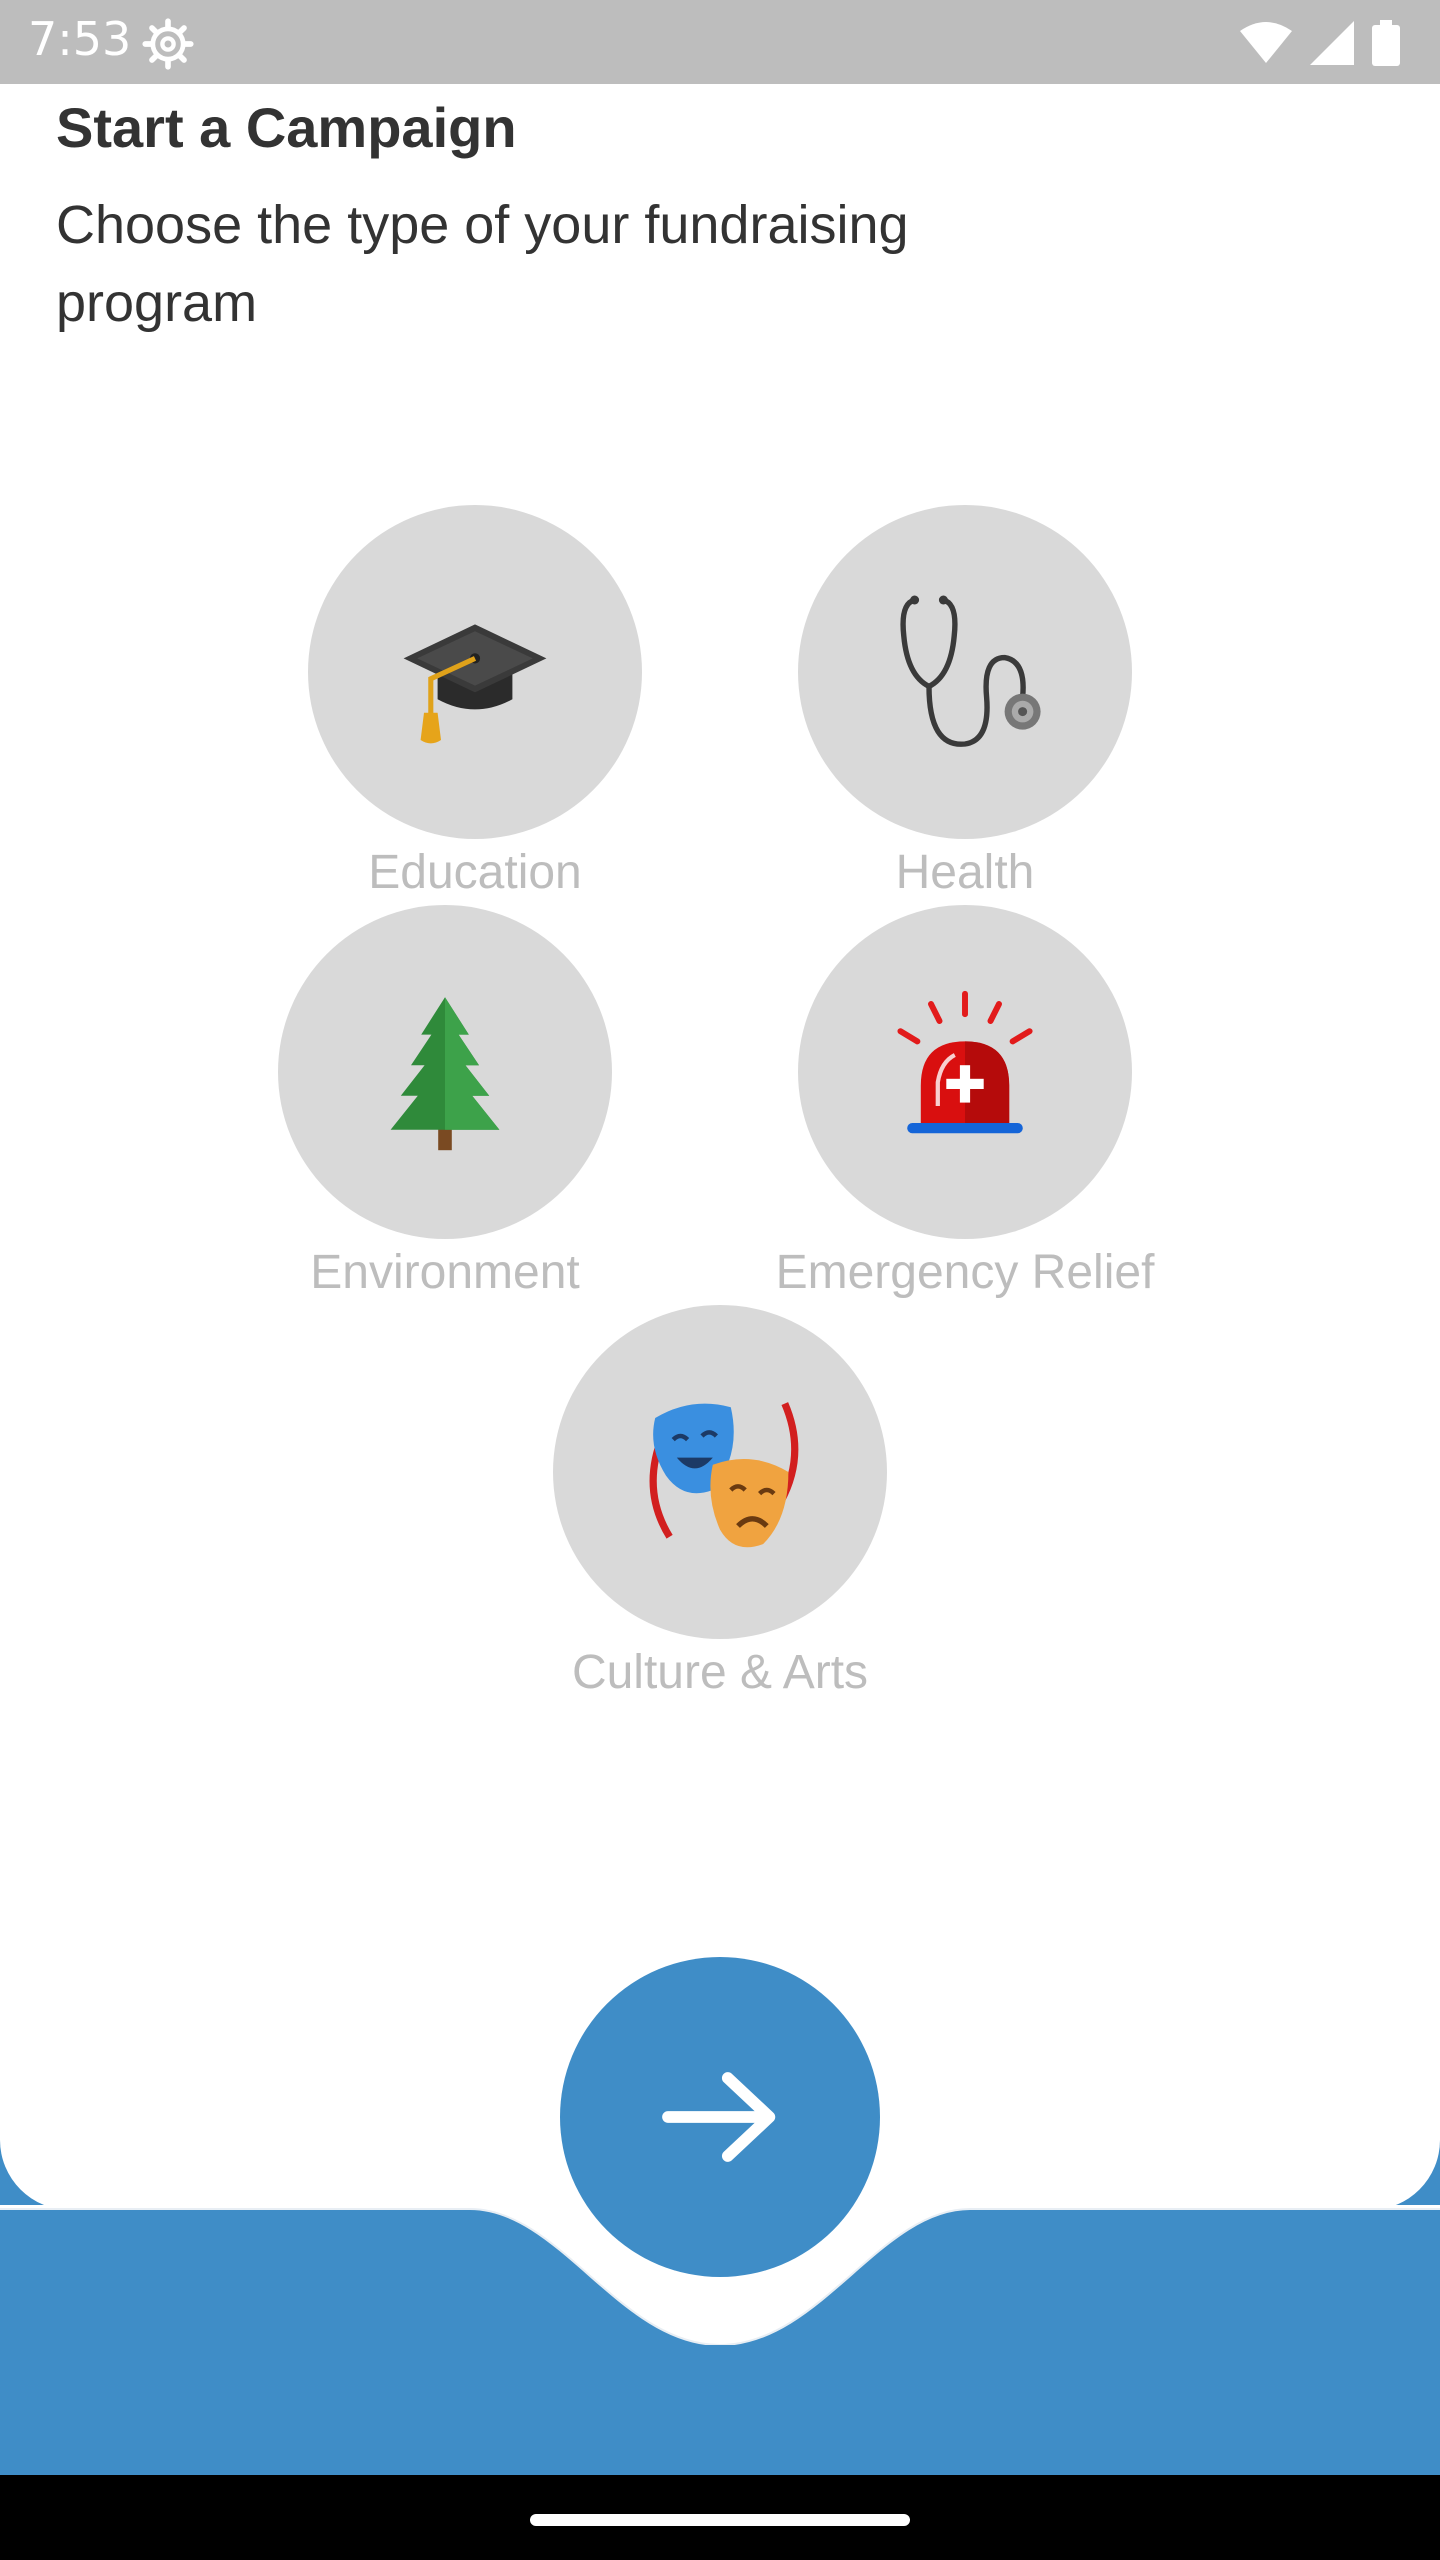  I want to click on category-emergency-relief: Emergency Relief, so click(965, 1102).